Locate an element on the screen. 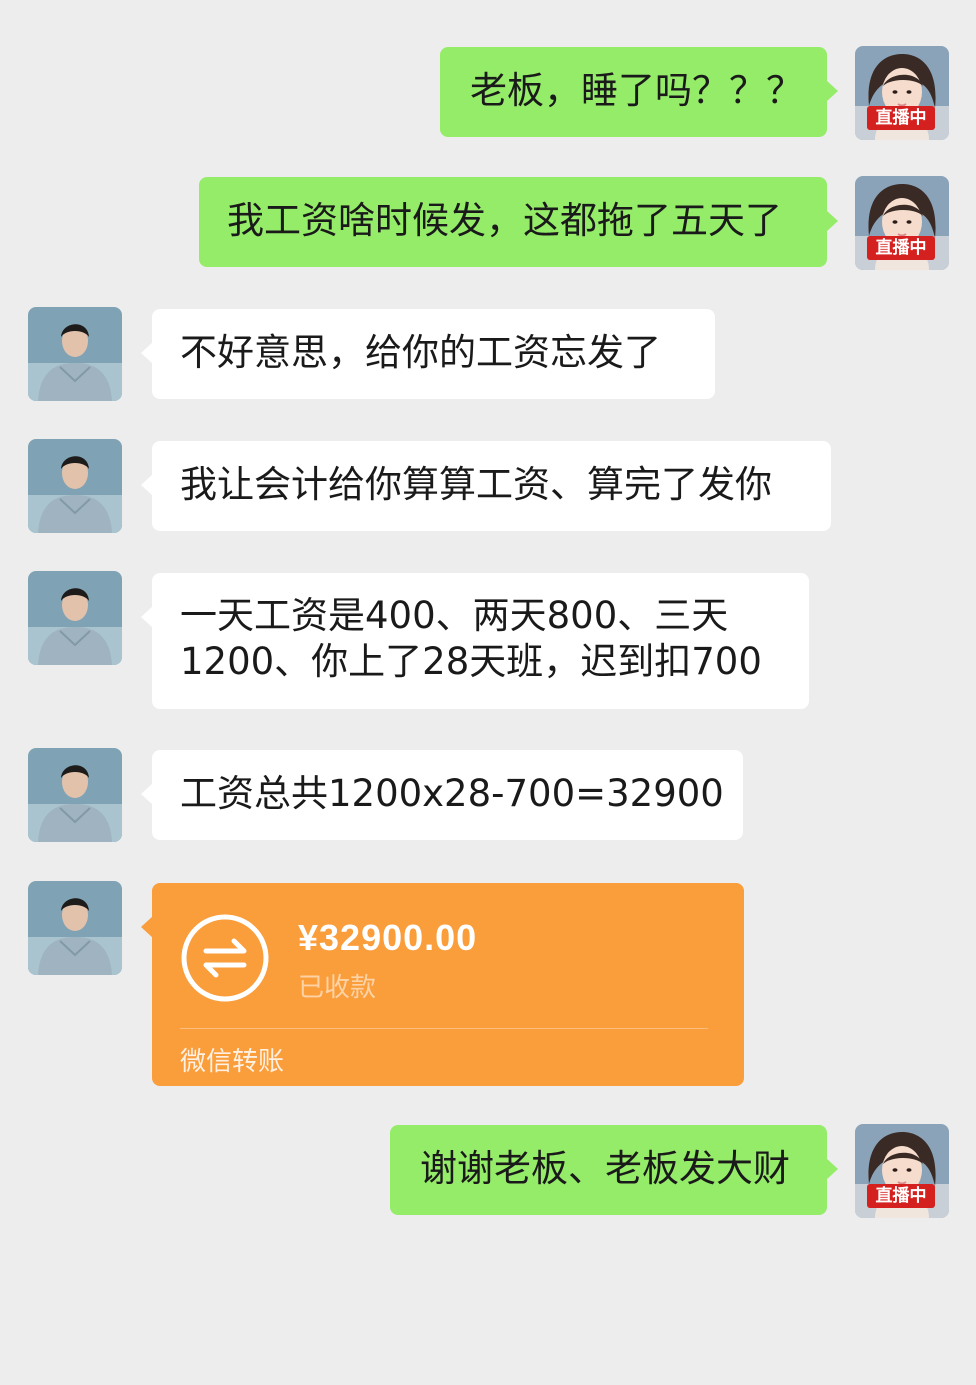 Image resolution: width=976 pixels, height=1385 pixels. boss-message-bubble: 一天工资是400、两天800、三天 1200、你上了28天班，迟到扣700 is located at coordinates (475, 641).